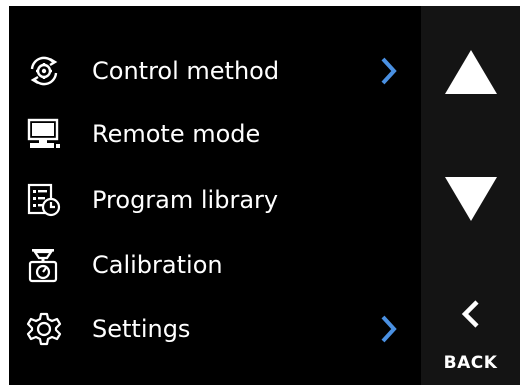 The image size is (529, 391). Describe the element at coordinates (185, 200) in the screenshot. I see `menu-item-label: Program library` at that location.